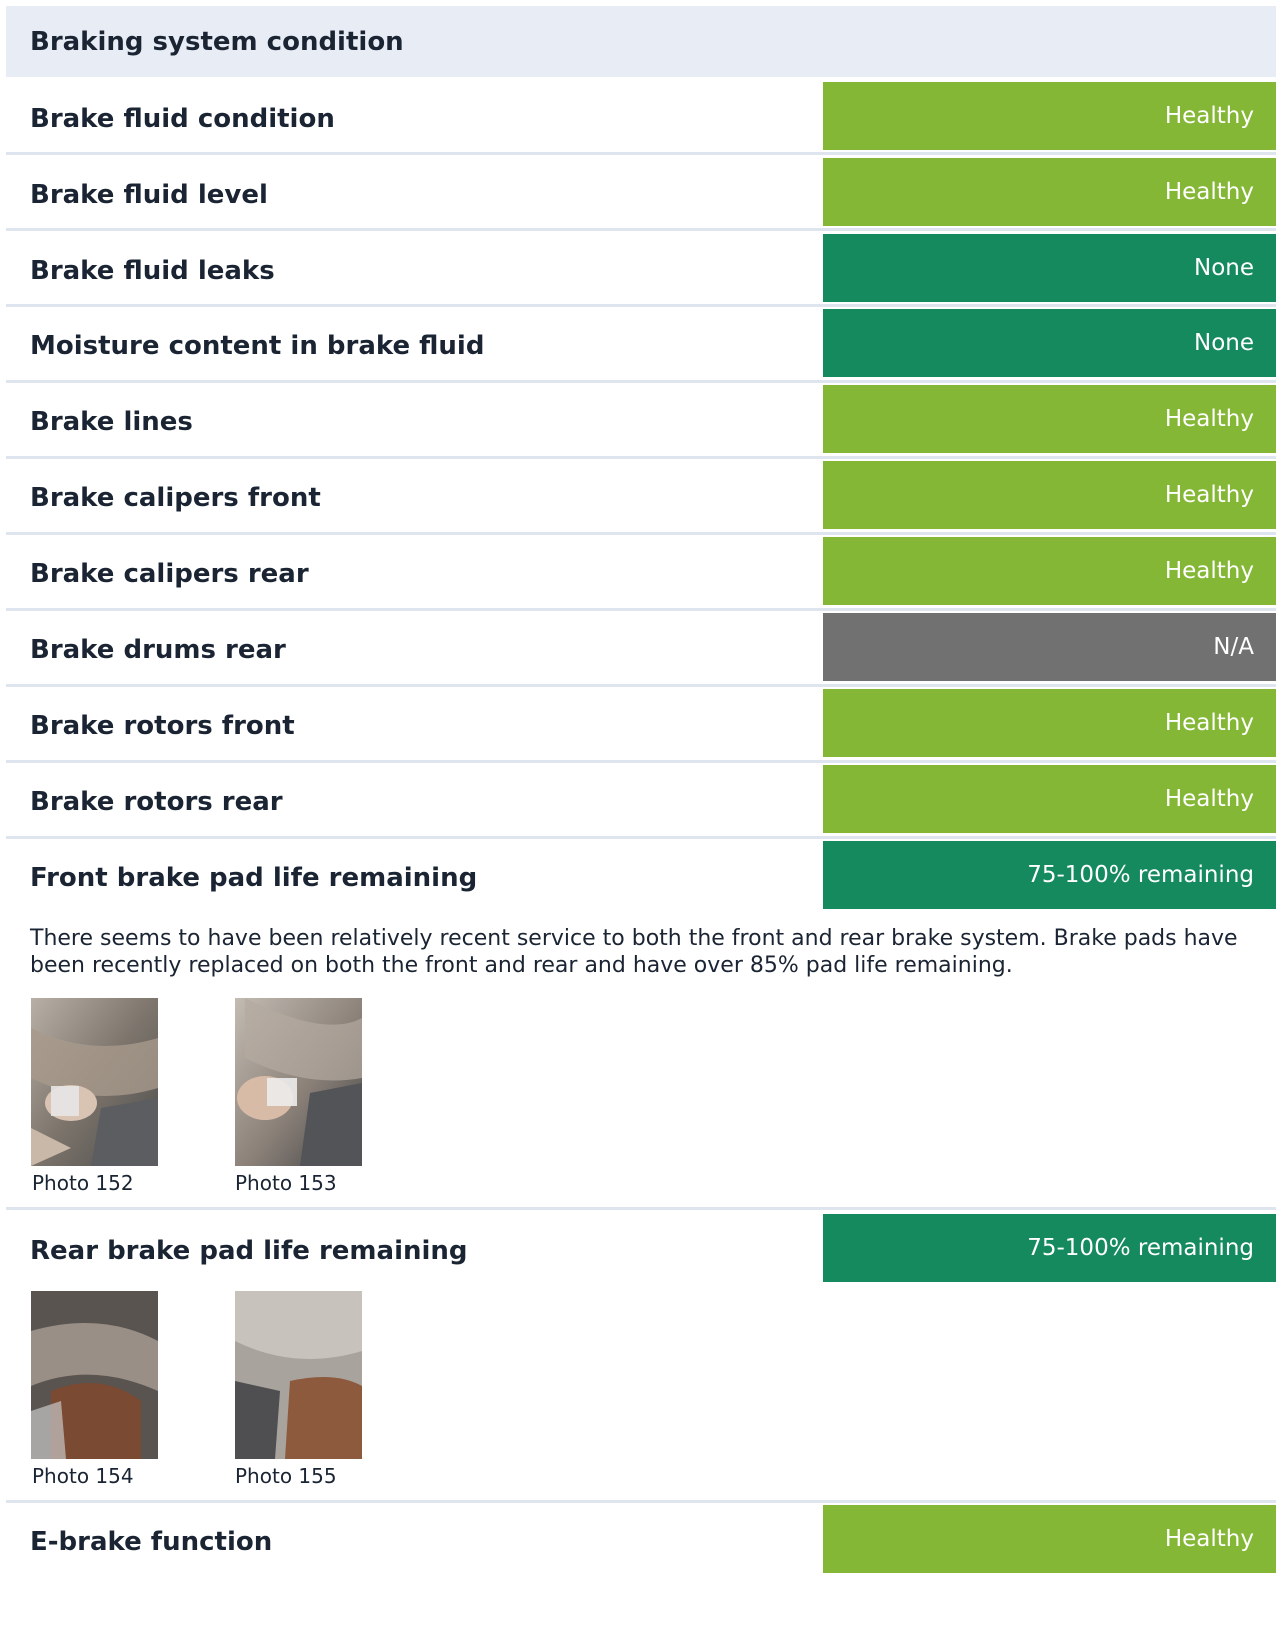  Describe the element at coordinates (641, 649) in the screenshot. I see `inspection-row: Brake drums rear N/A` at that location.